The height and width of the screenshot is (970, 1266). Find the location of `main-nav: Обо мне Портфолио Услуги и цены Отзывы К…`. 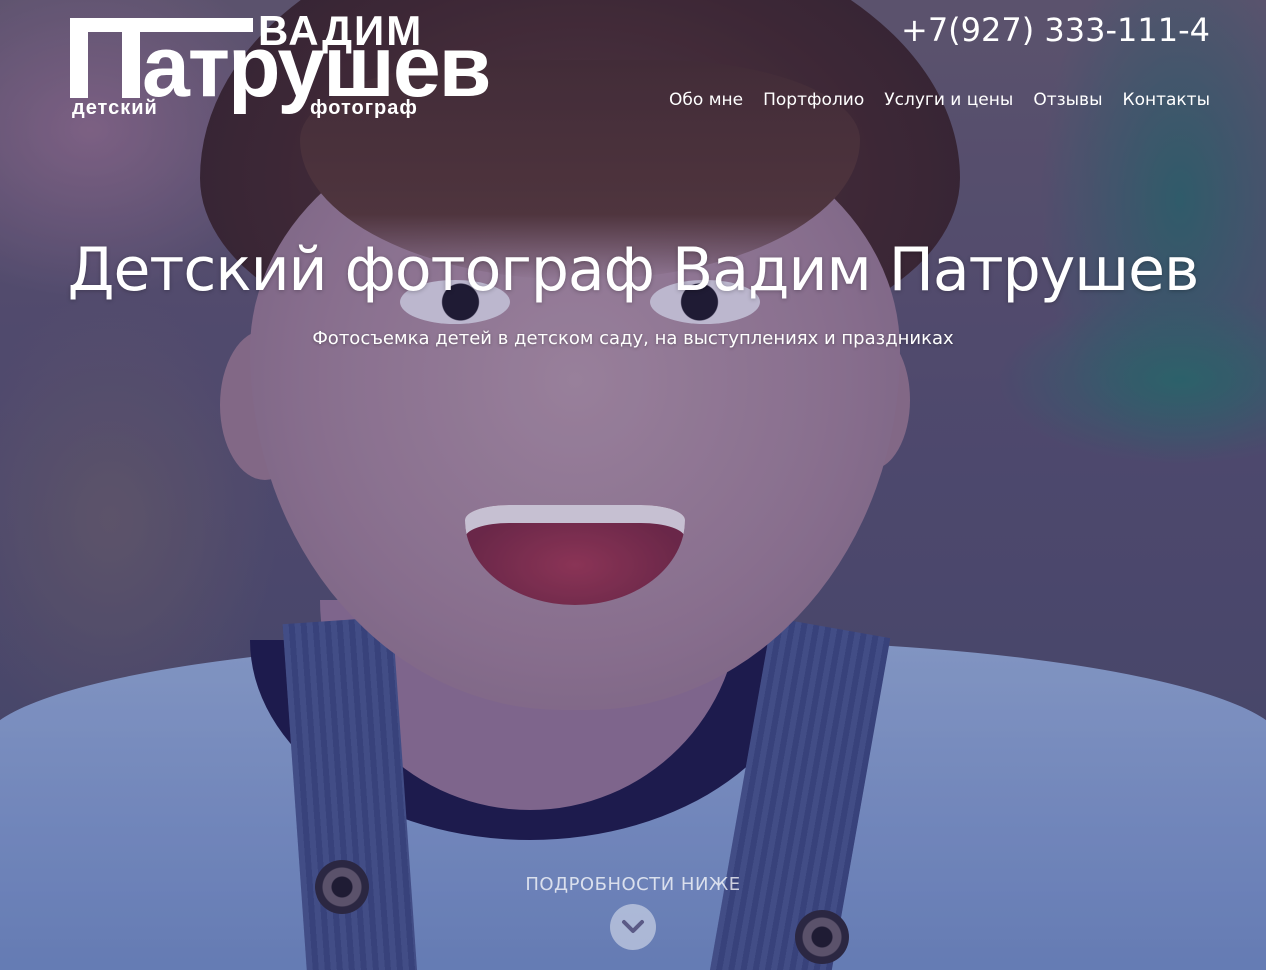

main-nav: Обо мне Портфолио Услуги и цены Отзывы К… is located at coordinates (939, 100).